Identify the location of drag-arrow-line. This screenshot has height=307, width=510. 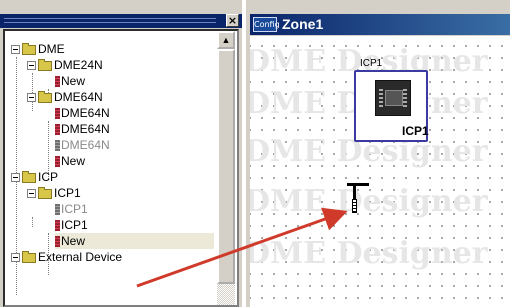
(242, 247).